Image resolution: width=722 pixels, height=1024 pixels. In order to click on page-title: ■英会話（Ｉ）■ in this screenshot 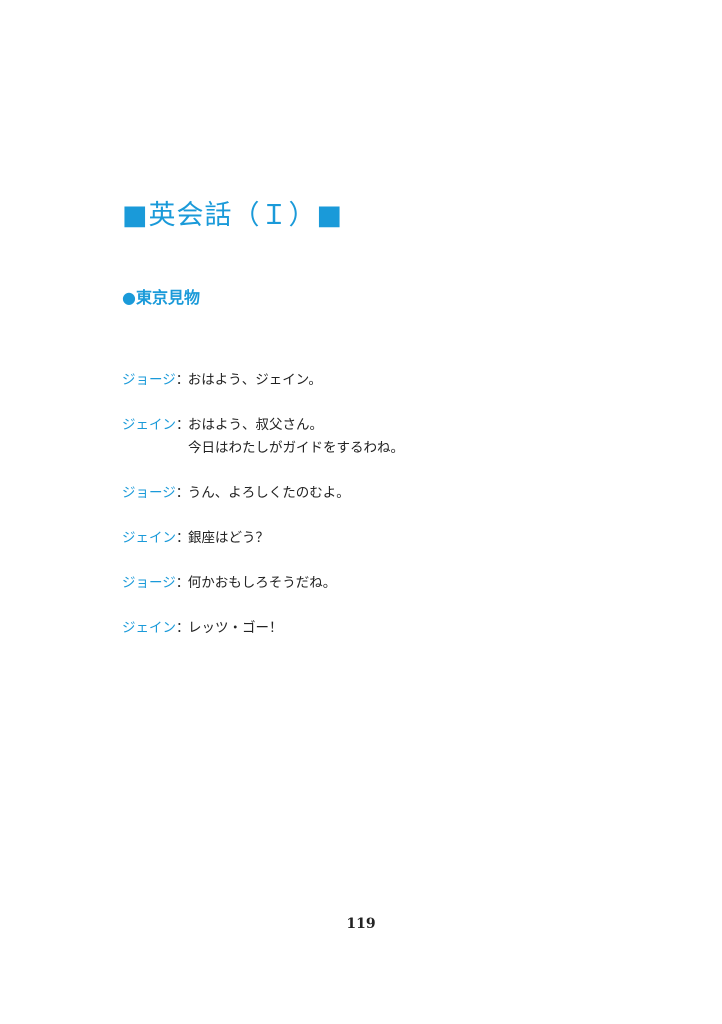, I will do `click(233, 215)`.